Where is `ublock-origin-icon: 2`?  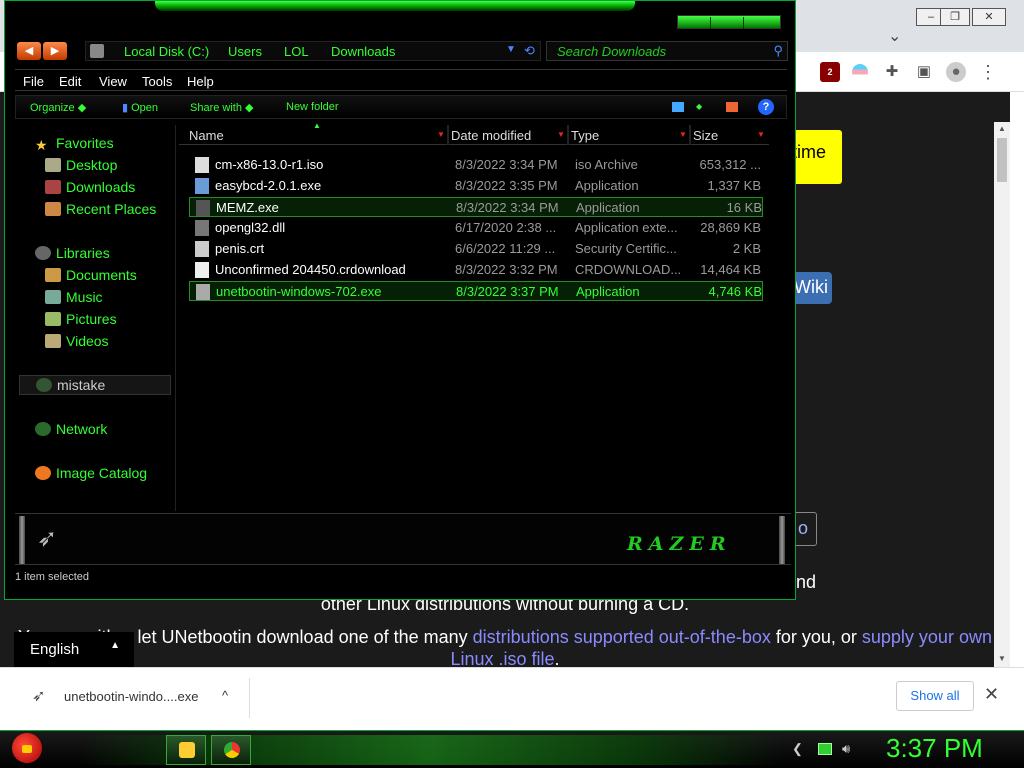
ublock-origin-icon: 2 is located at coordinates (830, 72).